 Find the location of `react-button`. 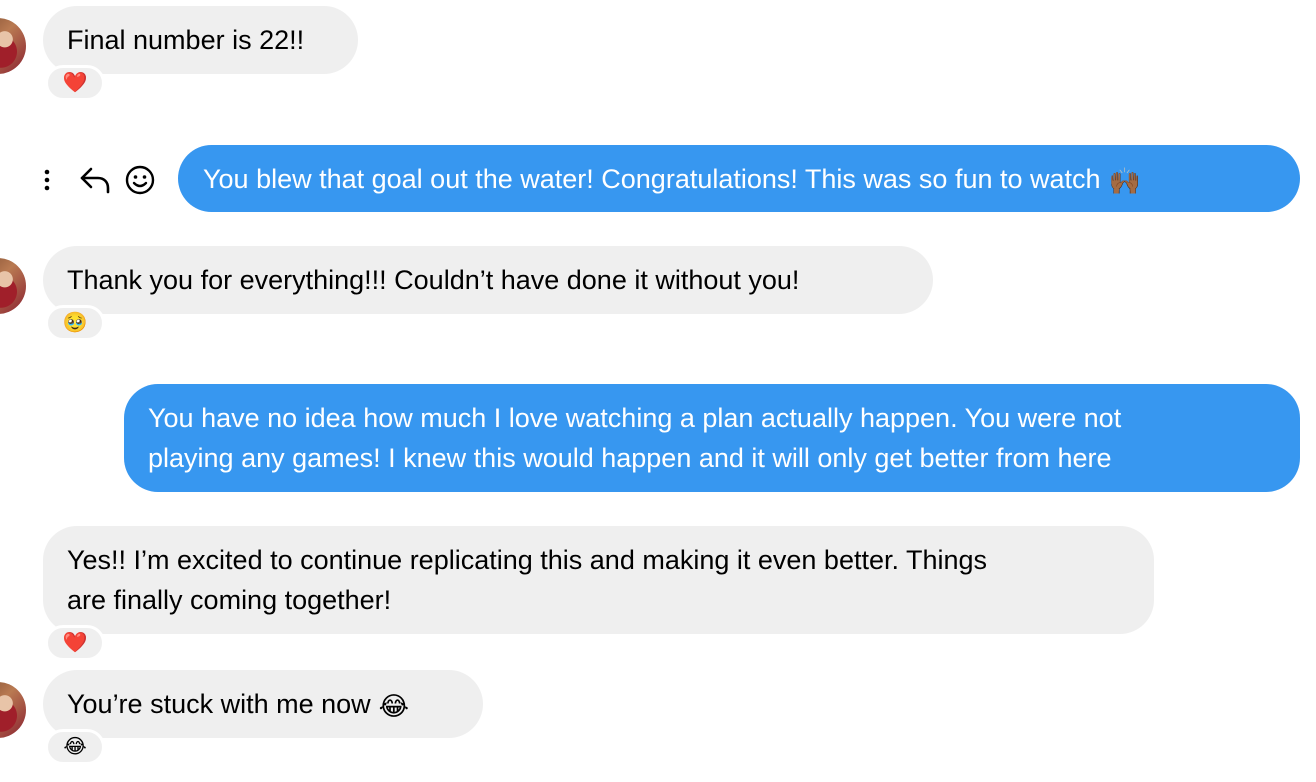

react-button is located at coordinates (140, 180).